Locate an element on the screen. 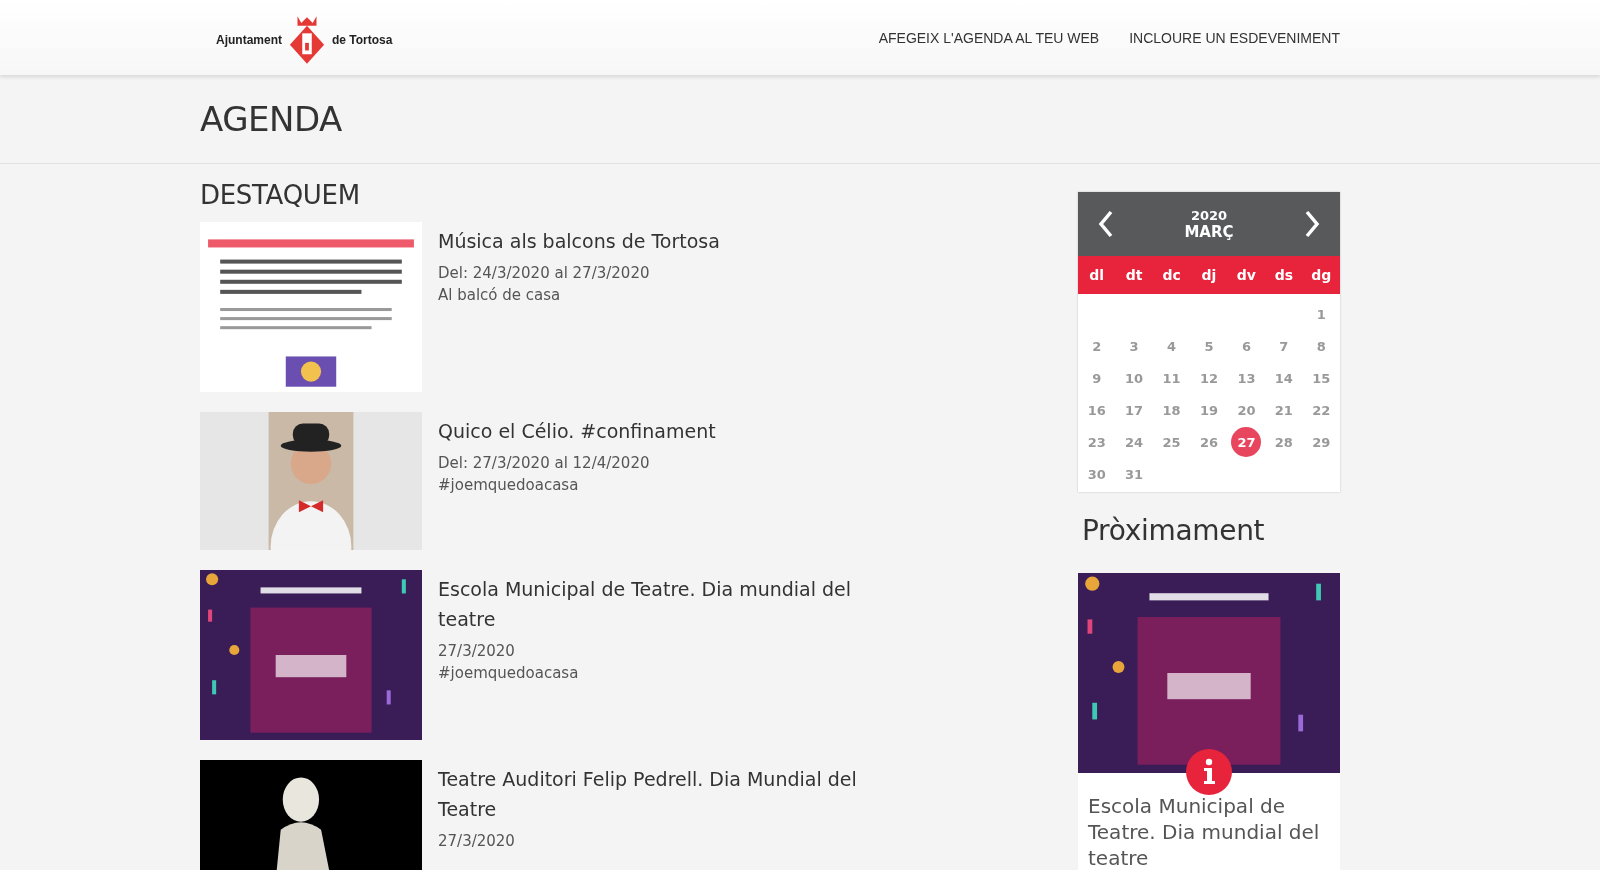 Image resolution: width=1600 pixels, height=870 pixels. weekday-label: dt is located at coordinates (1134, 275).